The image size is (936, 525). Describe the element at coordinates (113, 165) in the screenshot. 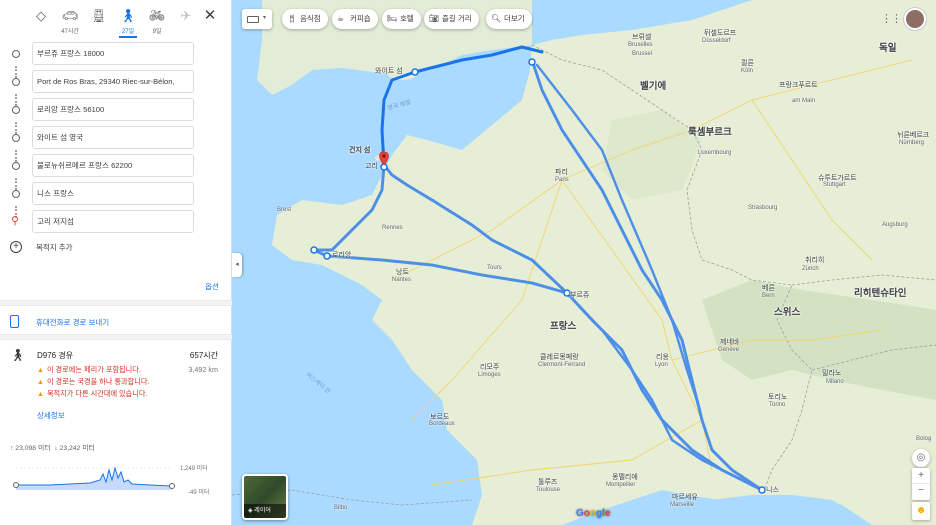

I see `stop-input: 불로뉴쉬르메르 프랑스 62200` at that location.